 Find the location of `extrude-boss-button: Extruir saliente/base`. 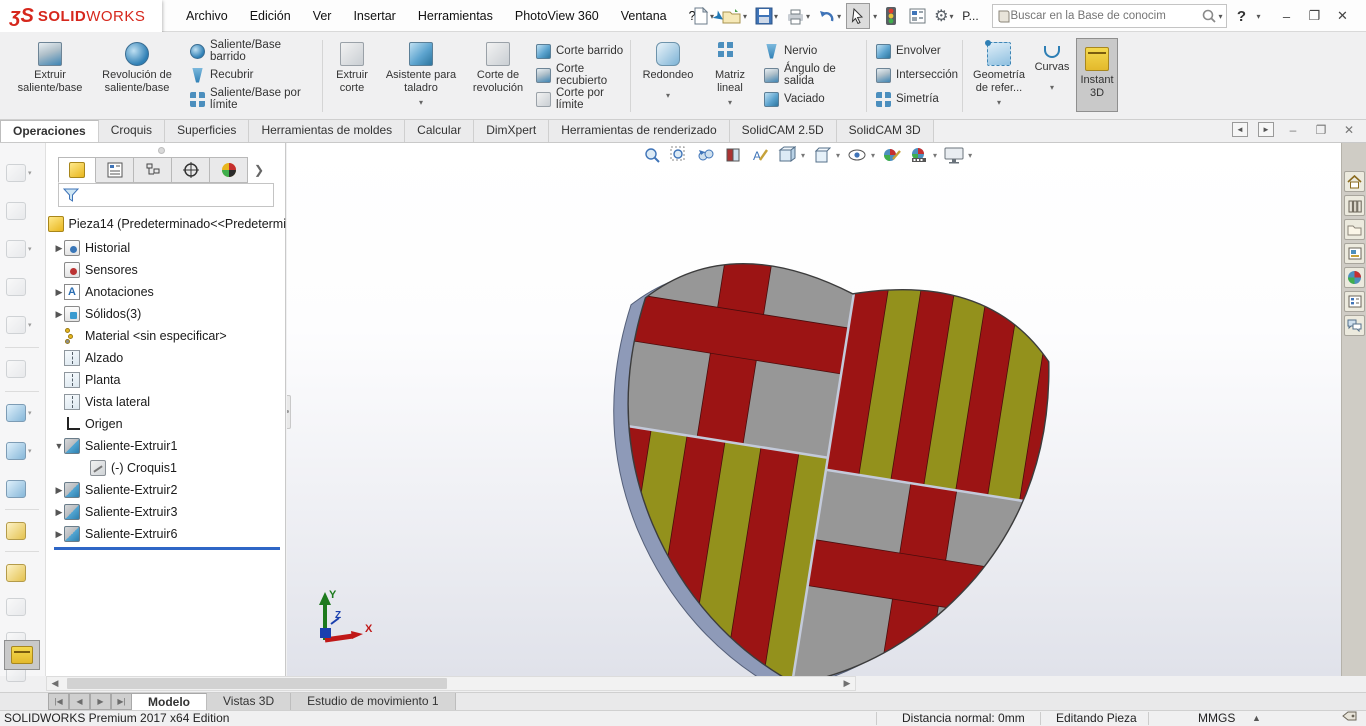

extrude-boss-button: Extruir saliente/base is located at coordinates (50, 77).